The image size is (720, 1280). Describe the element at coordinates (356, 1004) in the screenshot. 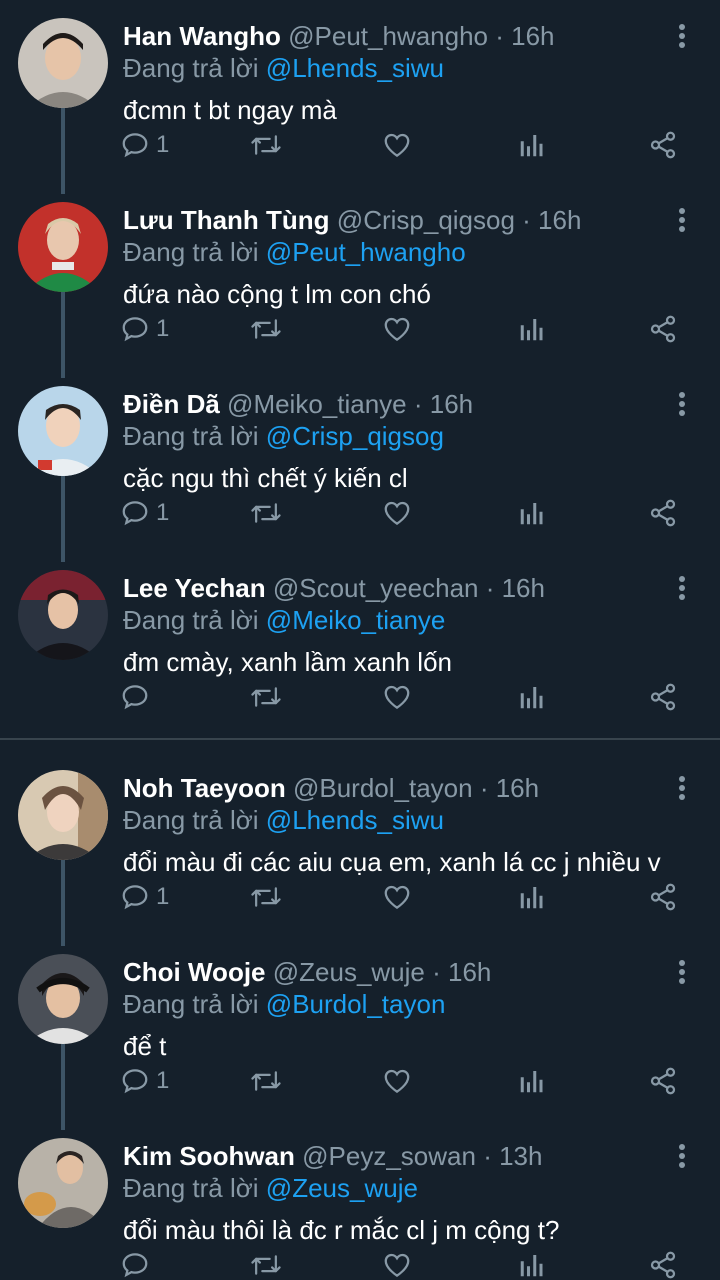

I see `mention-link: @Burdol_tayon` at that location.